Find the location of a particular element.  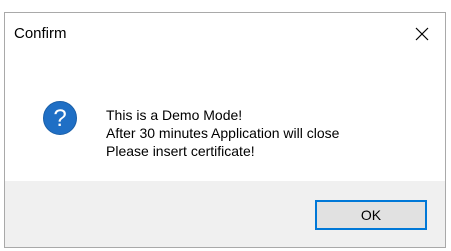

question-glyph: ? is located at coordinates (59, 118).